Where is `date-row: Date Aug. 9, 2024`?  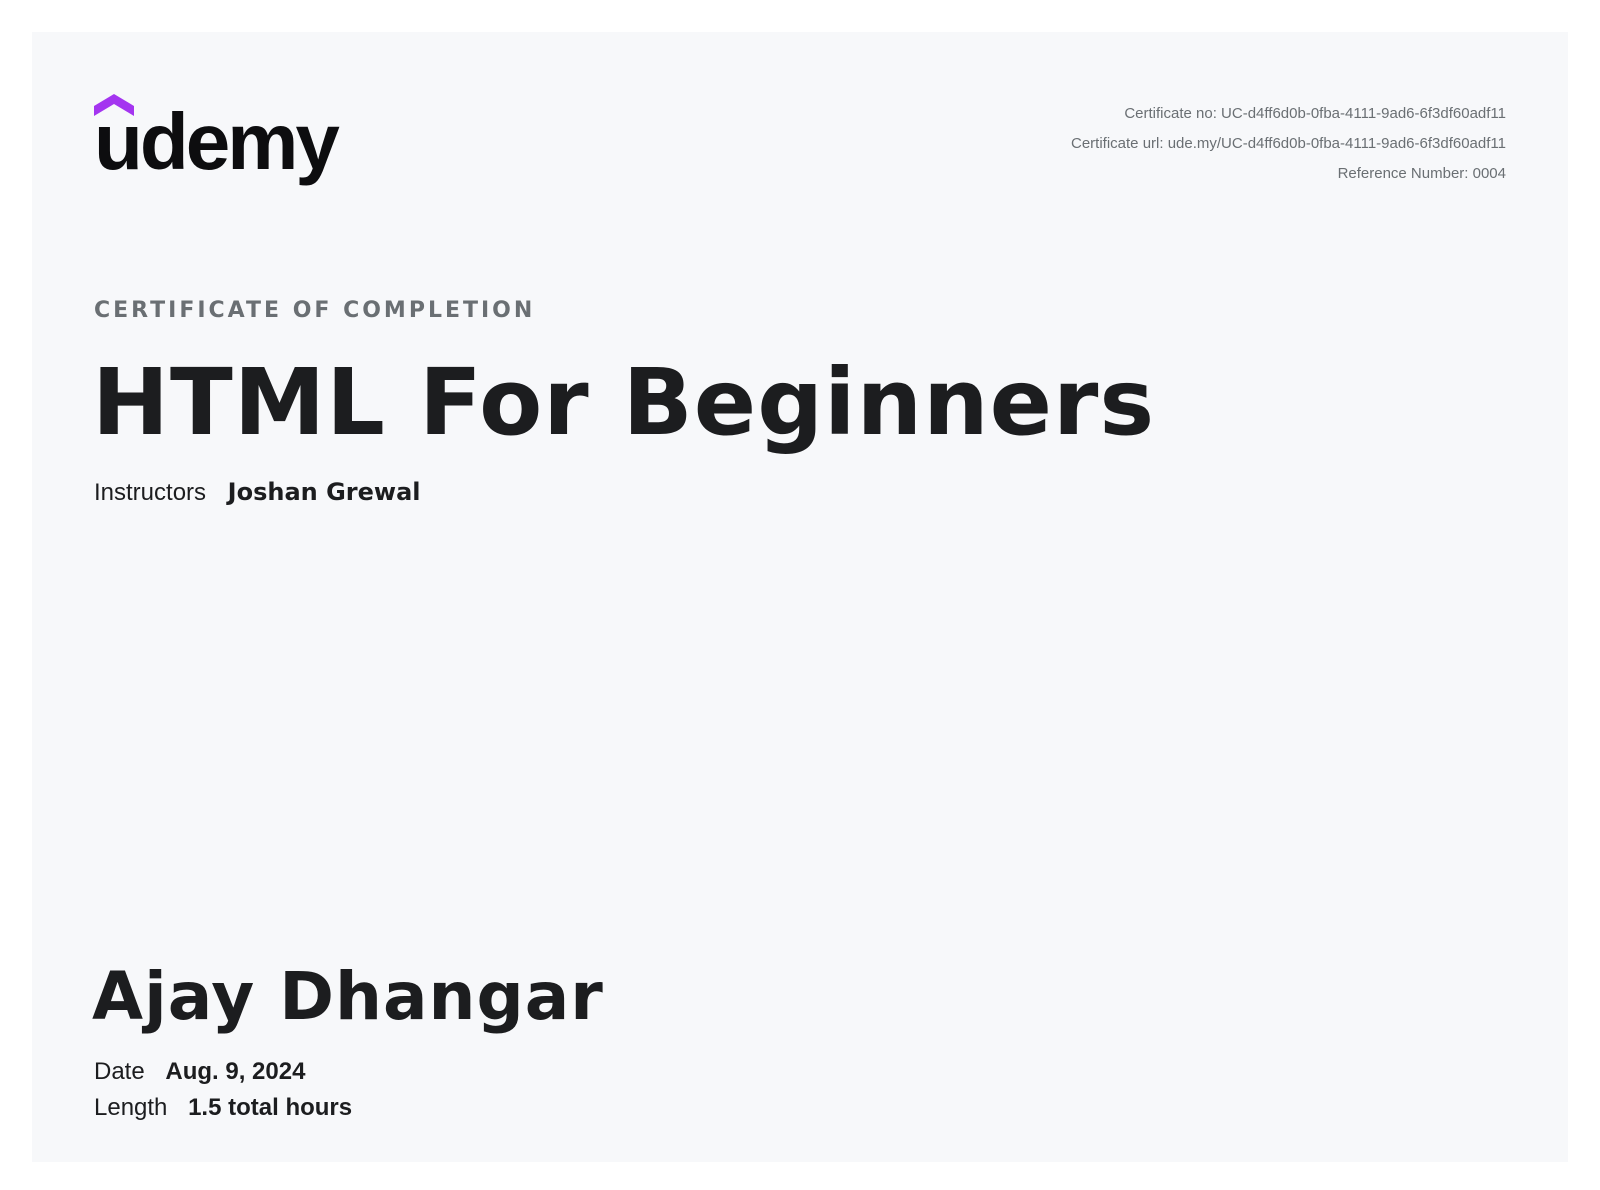 date-row: Date Aug. 9, 2024 is located at coordinates (199, 1072).